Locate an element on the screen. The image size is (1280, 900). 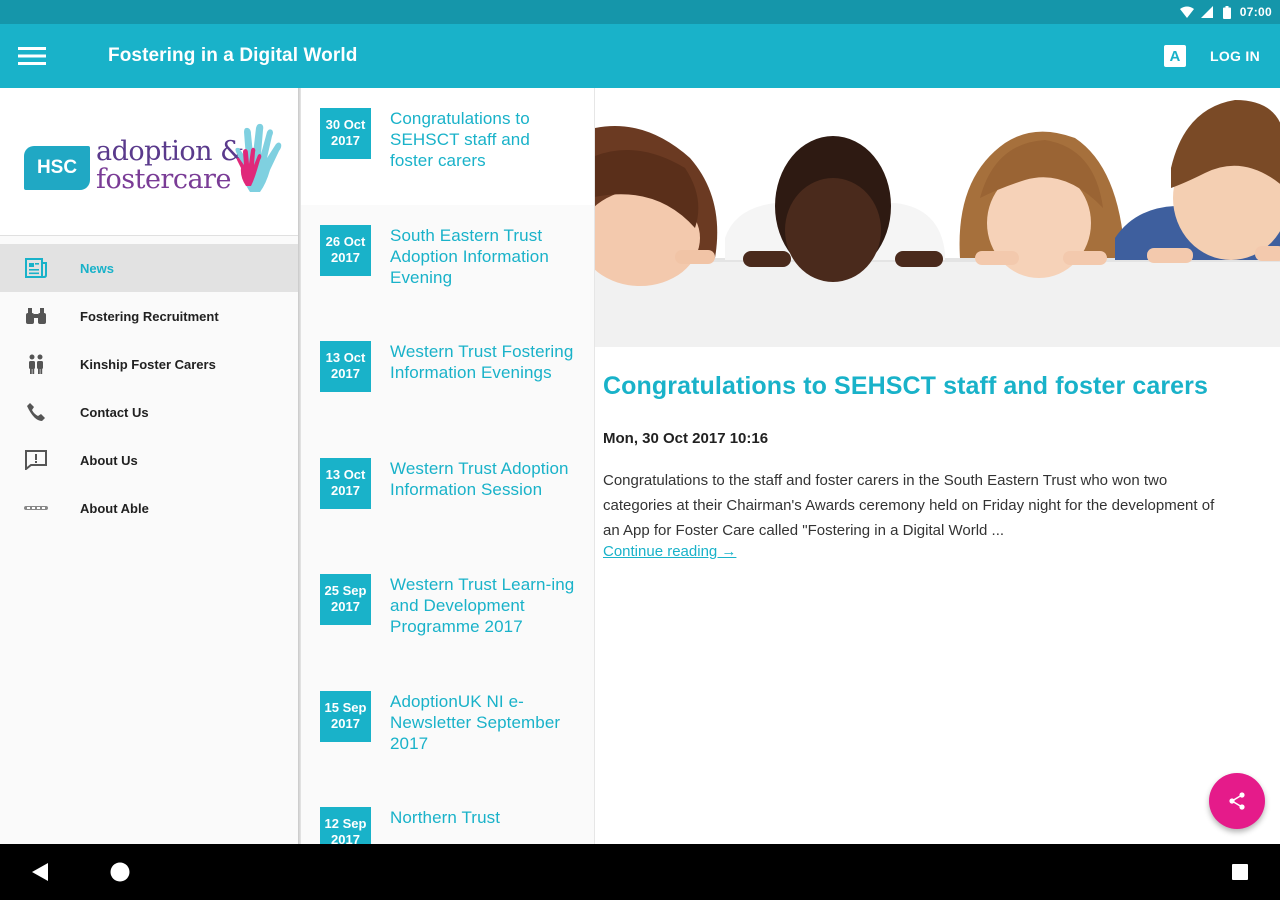
recents-square-icon is located at coordinates (1240, 872).